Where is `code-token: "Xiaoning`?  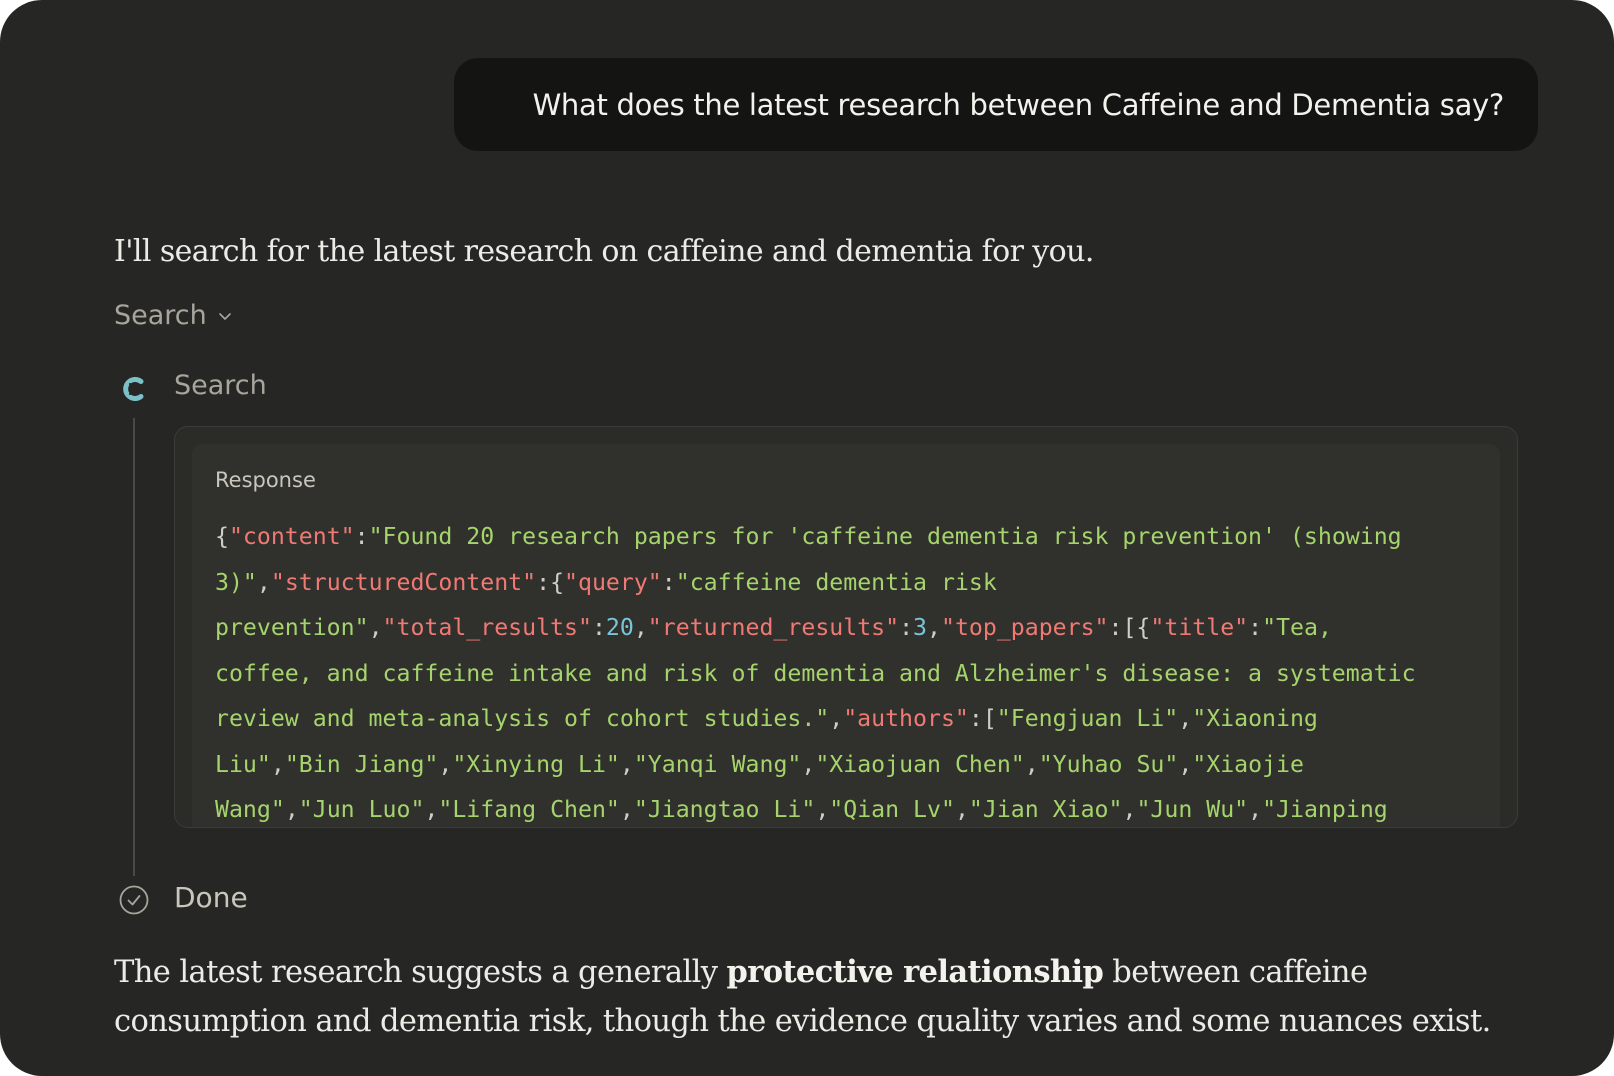
code-token: "Xiaoning is located at coordinates (1255, 718).